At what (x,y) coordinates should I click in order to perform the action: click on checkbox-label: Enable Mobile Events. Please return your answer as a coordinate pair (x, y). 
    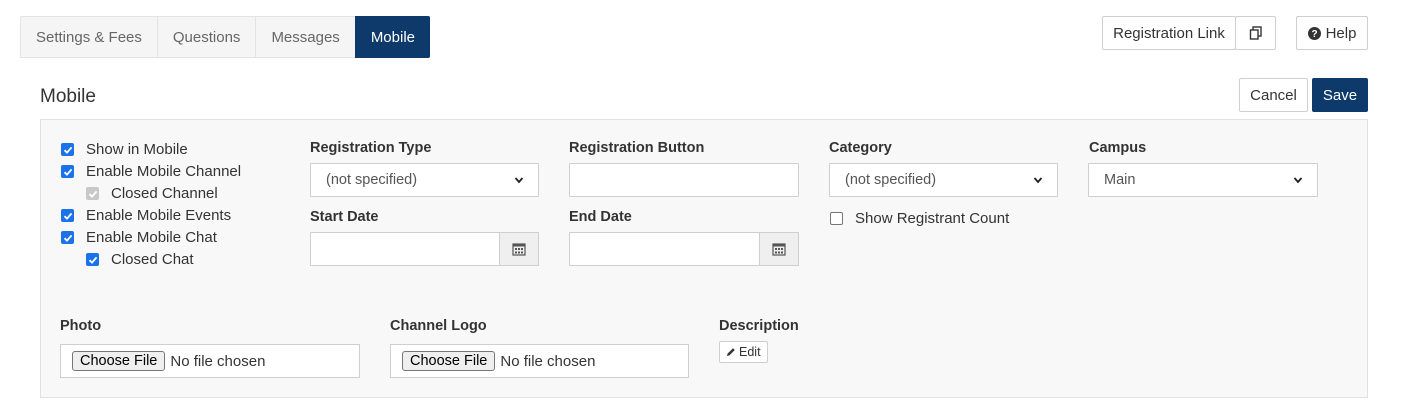
    Looking at the image, I should click on (159, 215).